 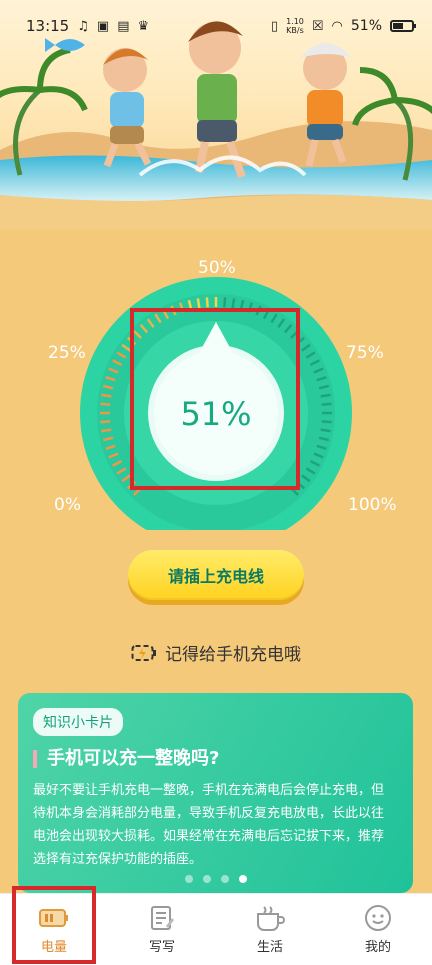 I want to click on knowledge-card-tag: 知识小卡片, so click(x=78, y=722).